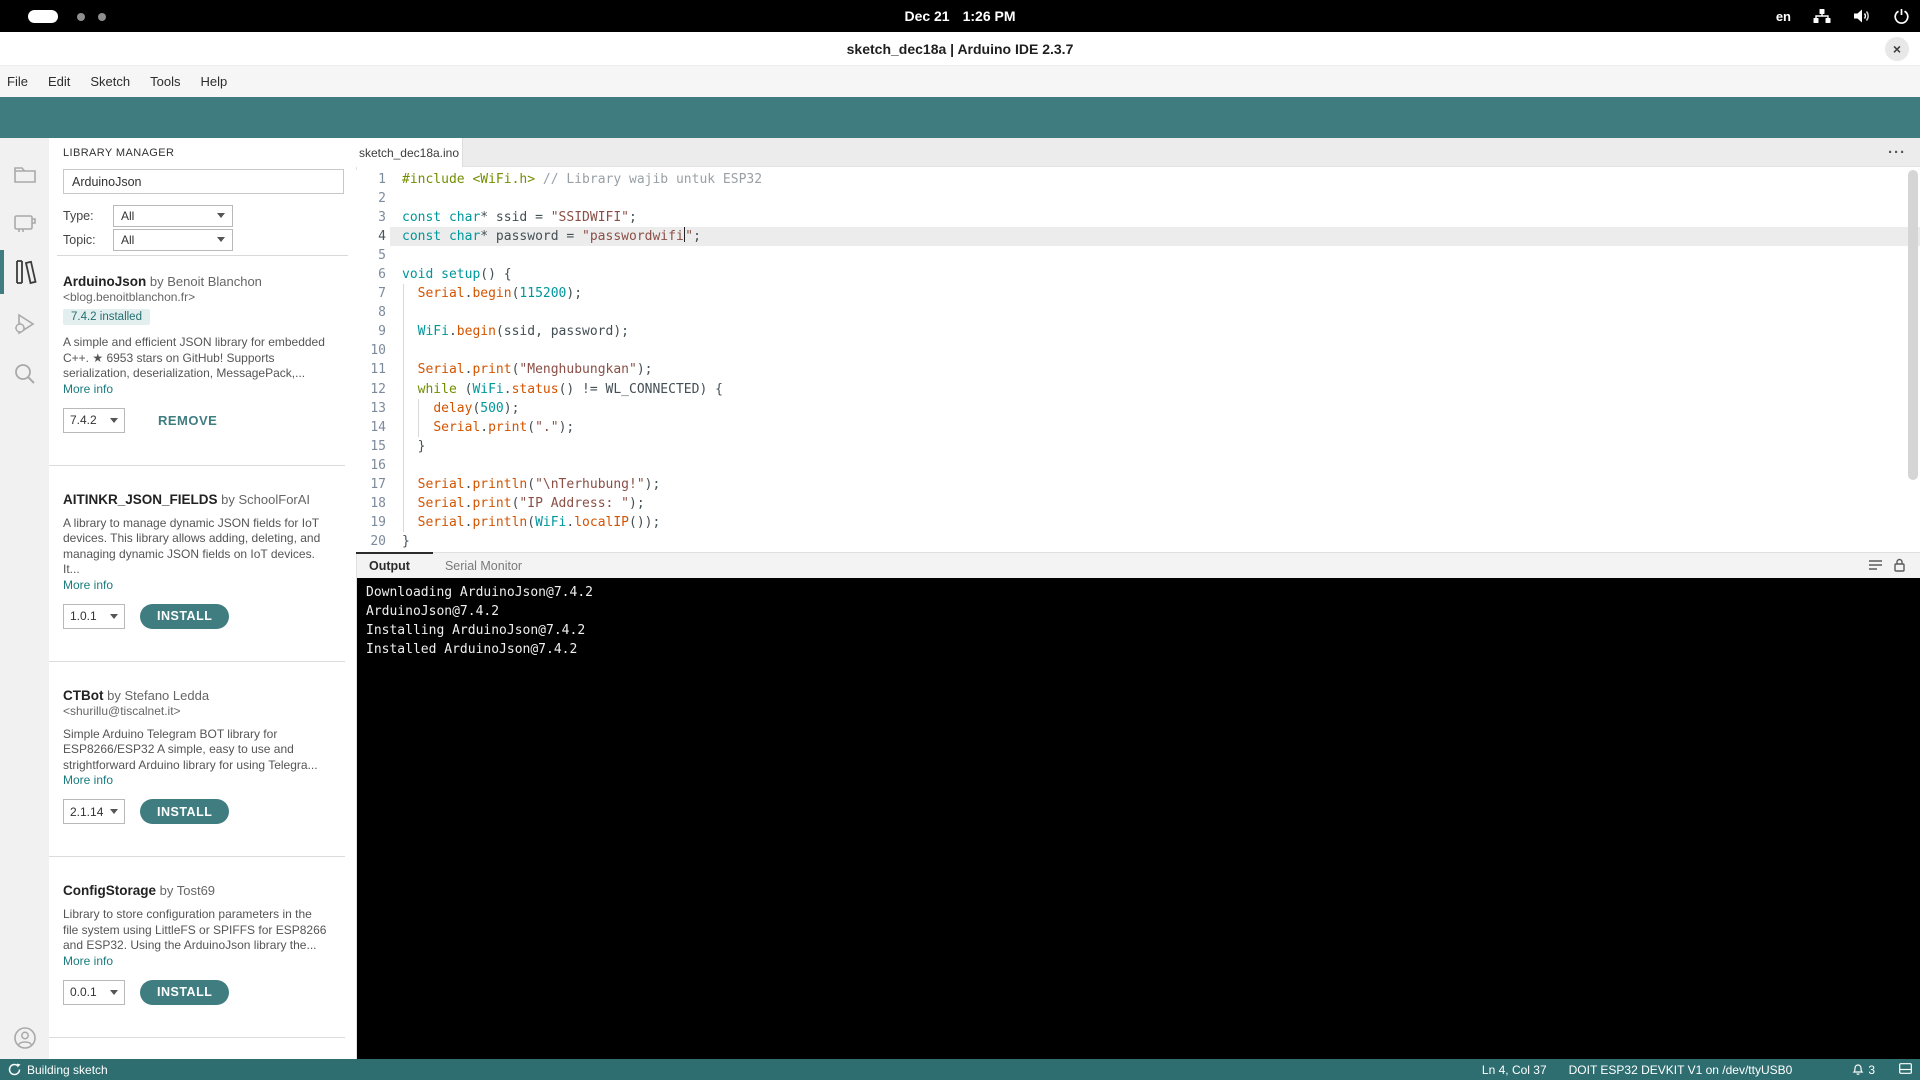 This screenshot has width=1920, height=1080. I want to click on menu-item-help: Help, so click(213, 81).